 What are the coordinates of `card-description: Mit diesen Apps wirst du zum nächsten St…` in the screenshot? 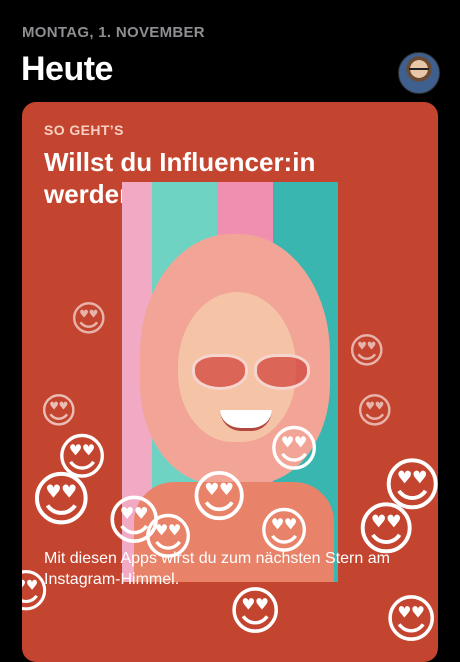 It's located at (217, 569).